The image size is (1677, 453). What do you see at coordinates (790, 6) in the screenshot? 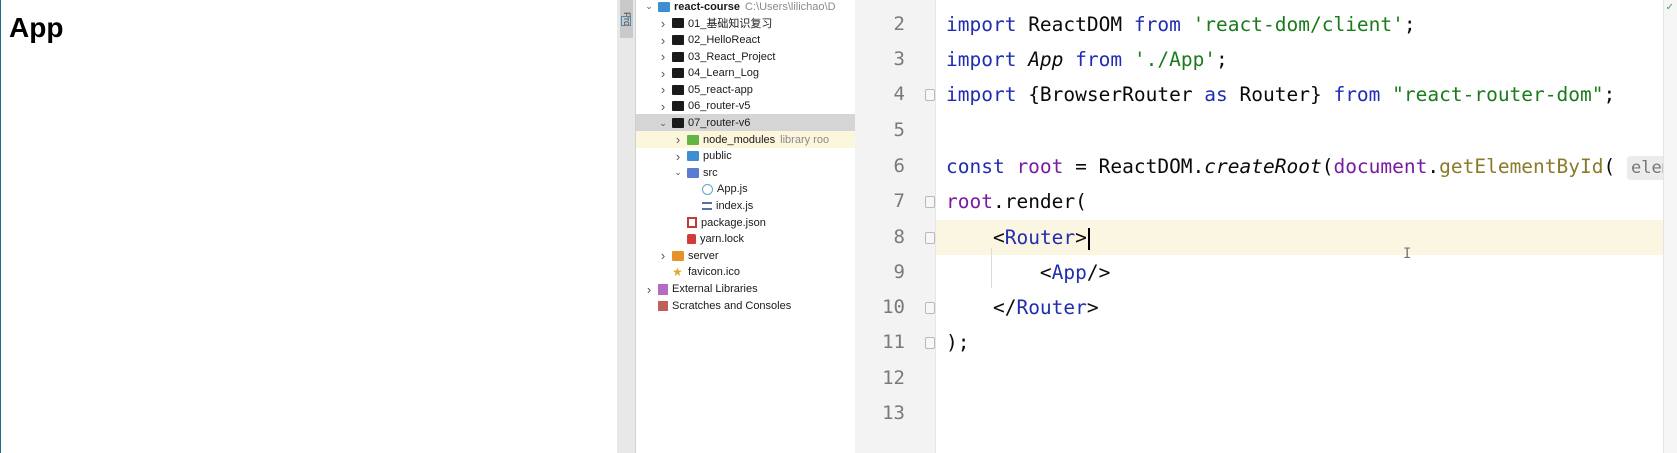
I see `tree-item-hint: C:\Users\lilichao\D` at bounding box center [790, 6].